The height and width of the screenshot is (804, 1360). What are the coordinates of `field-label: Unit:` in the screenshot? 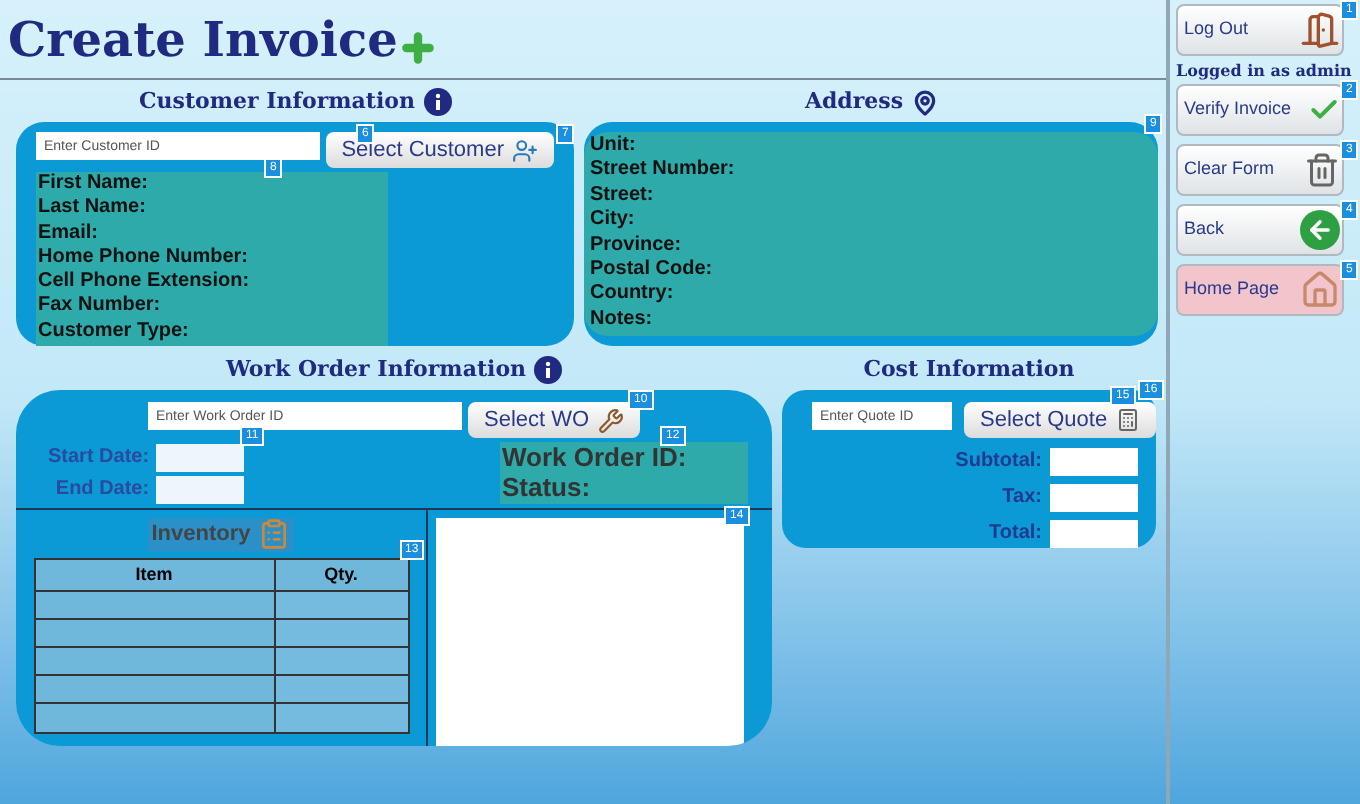 It's located at (614, 146).